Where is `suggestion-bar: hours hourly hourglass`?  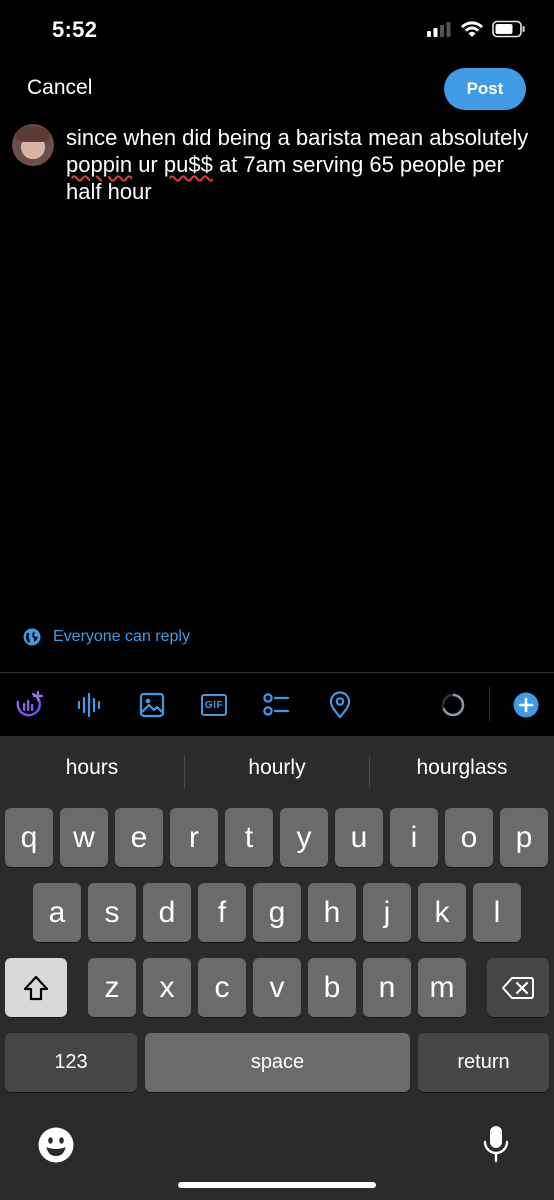 suggestion-bar: hours hourly hourglass is located at coordinates (277, 771).